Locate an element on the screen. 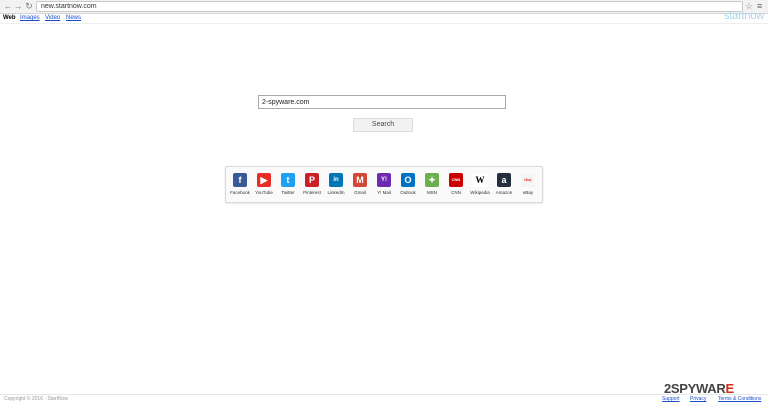 This screenshot has height=403, width=768. reload-icon: ↻ is located at coordinates (29, 6).